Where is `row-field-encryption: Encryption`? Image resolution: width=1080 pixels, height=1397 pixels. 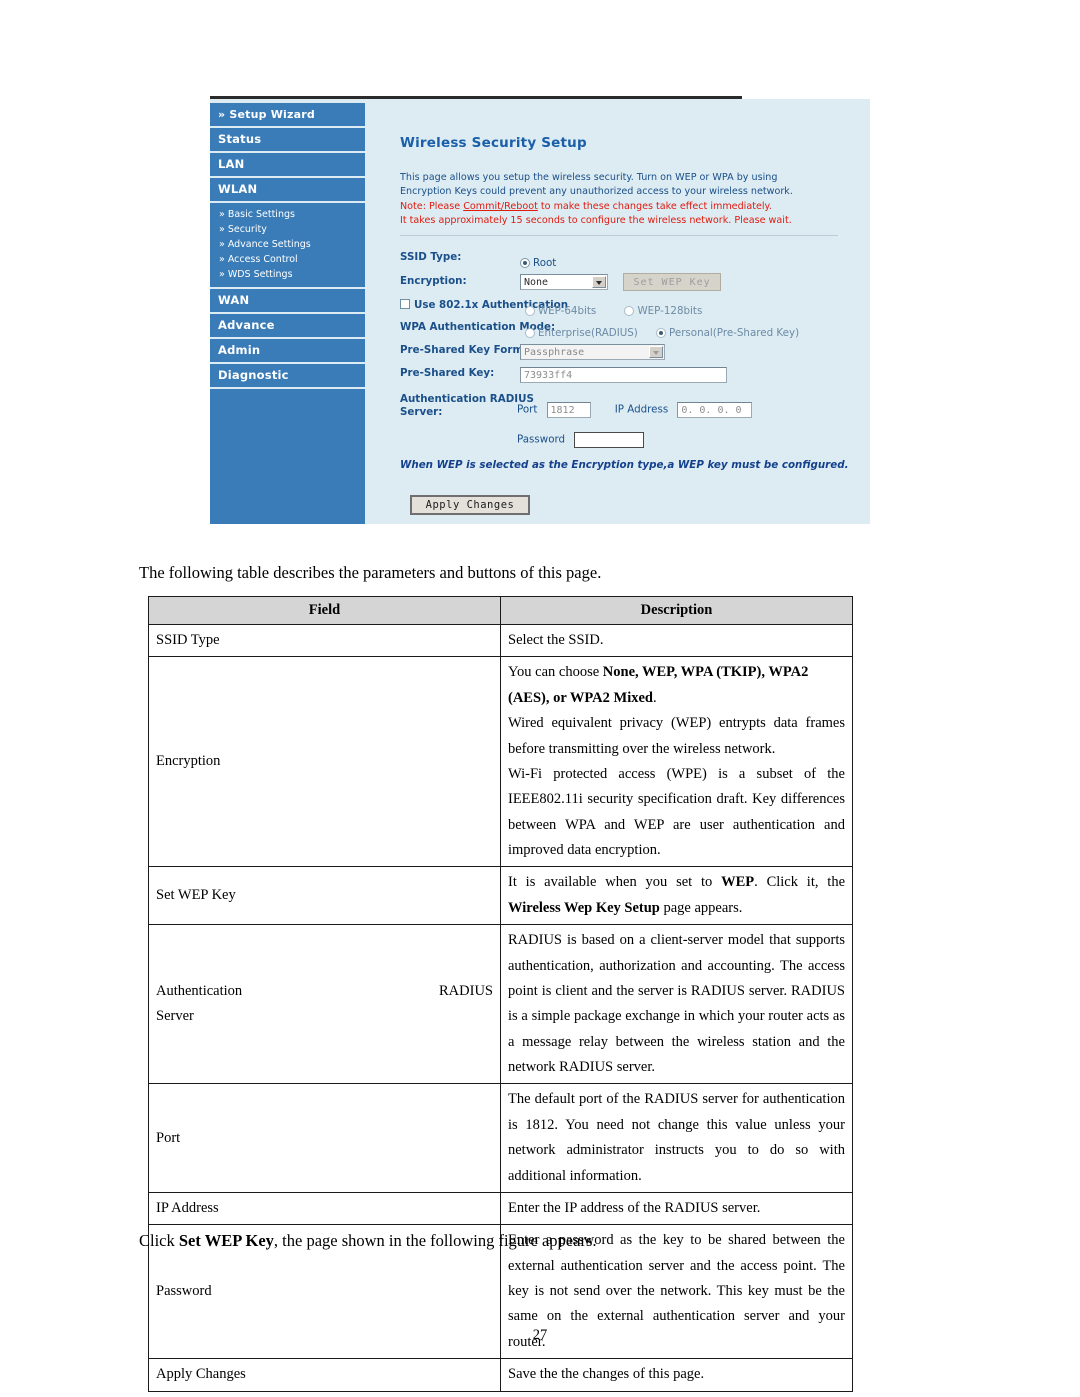 row-field-encryption: Encryption is located at coordinates (324, 762).